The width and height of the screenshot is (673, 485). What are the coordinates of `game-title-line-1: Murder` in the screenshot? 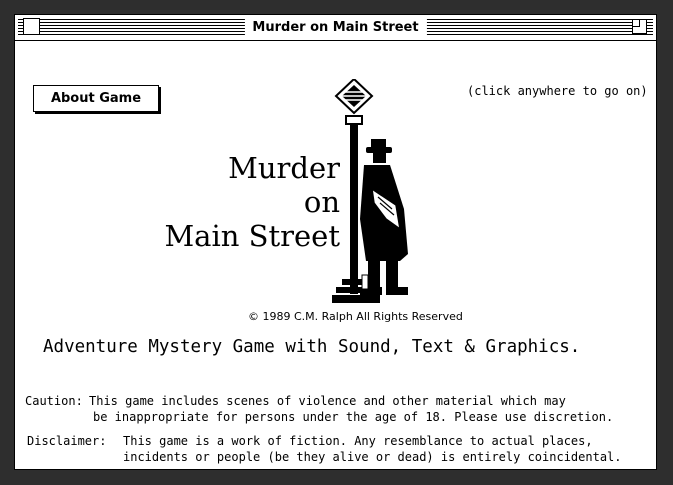 It's located at (284, 168).